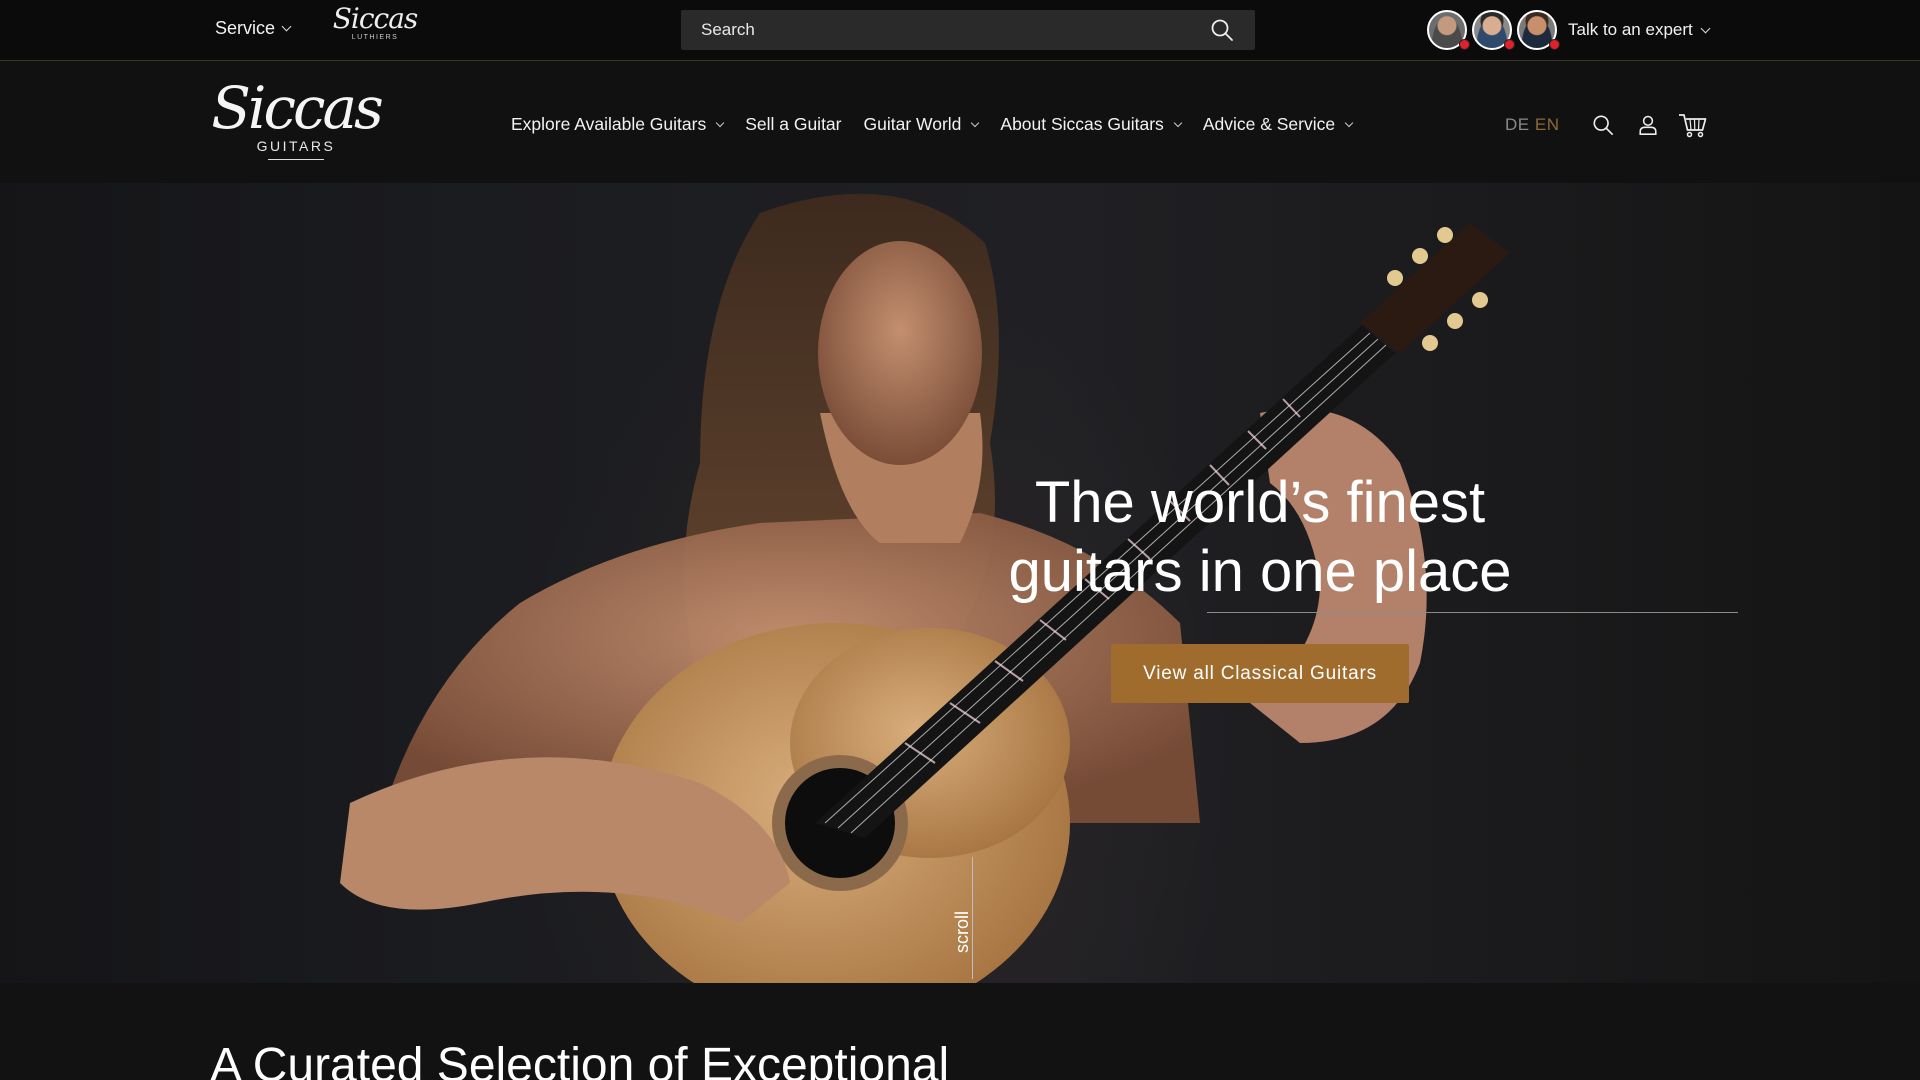 The width and height of the screenshot is (1920, 1080). I want to click on nav-item-label: Sell a Guitar, so click(793, 124).